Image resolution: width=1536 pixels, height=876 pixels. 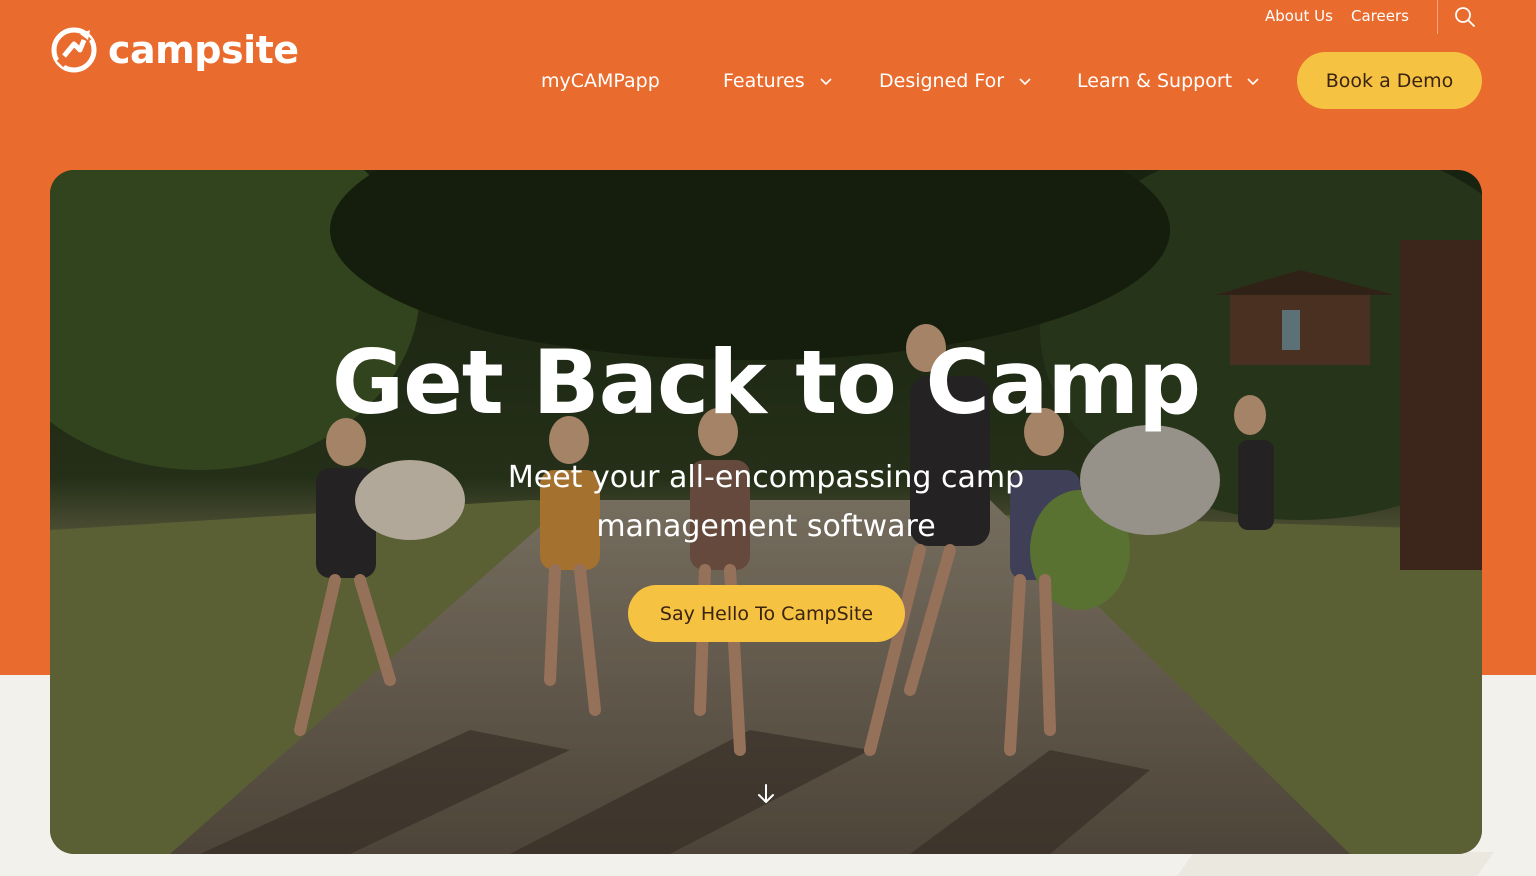 What do you see at coordinates (764, 81) in the screenshot?
I see `nav-features-label: Features` at bounding box center [764, 81].